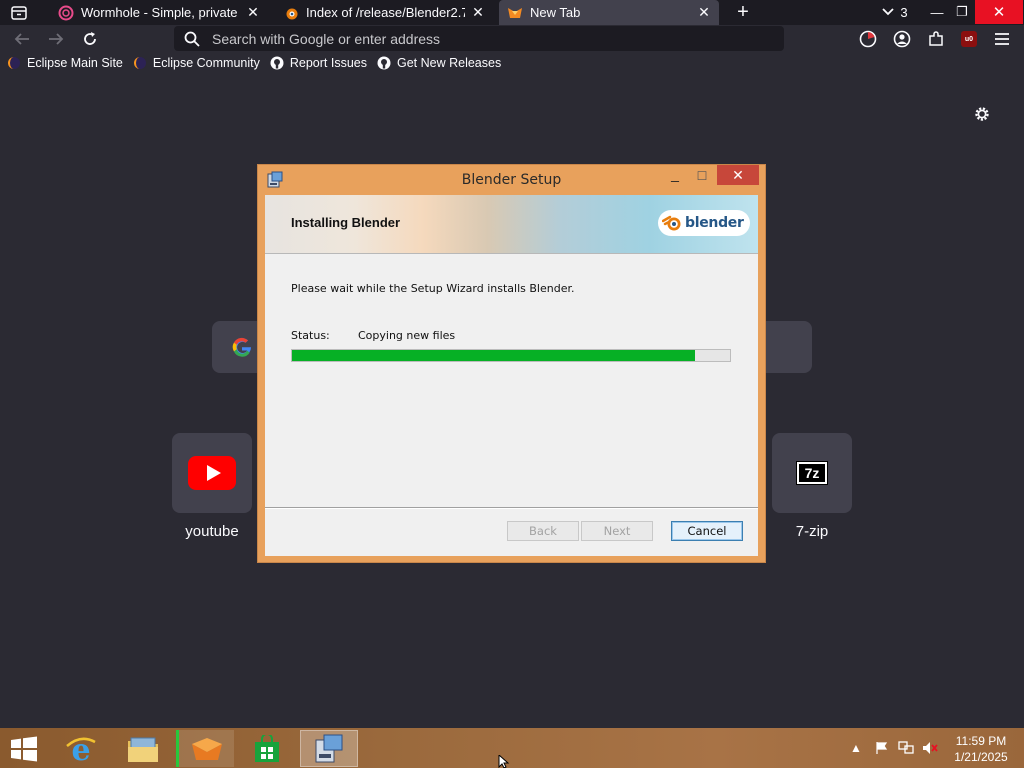 Image resolution: width=1024 pixels, height=768 pixels. I want to click on dialog-heading: Installing Blender, so click(346, 222).